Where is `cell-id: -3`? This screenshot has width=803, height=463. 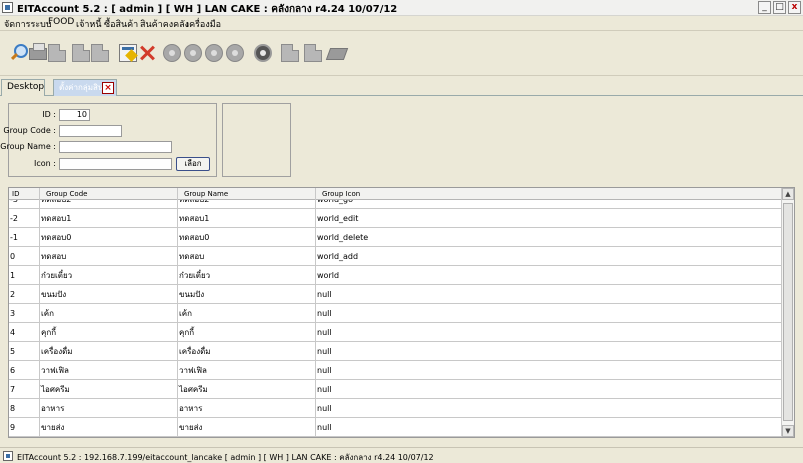
cell-id: -3 is located at coordinates (24, 204).